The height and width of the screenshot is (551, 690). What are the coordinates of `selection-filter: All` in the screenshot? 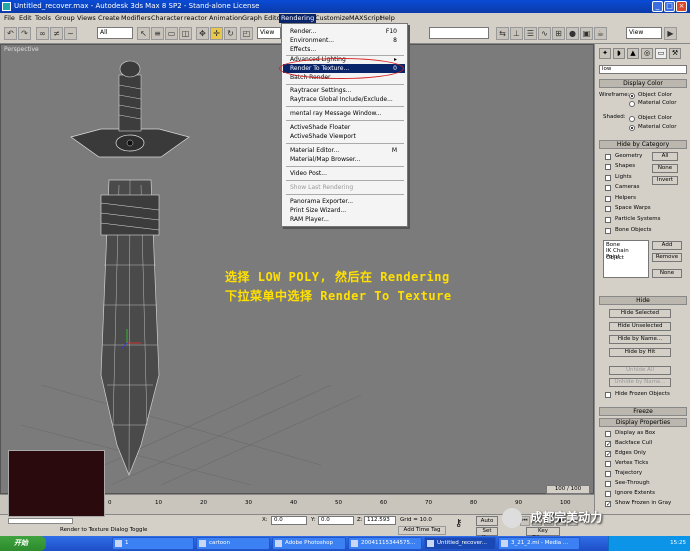 It's located at (115, 33).